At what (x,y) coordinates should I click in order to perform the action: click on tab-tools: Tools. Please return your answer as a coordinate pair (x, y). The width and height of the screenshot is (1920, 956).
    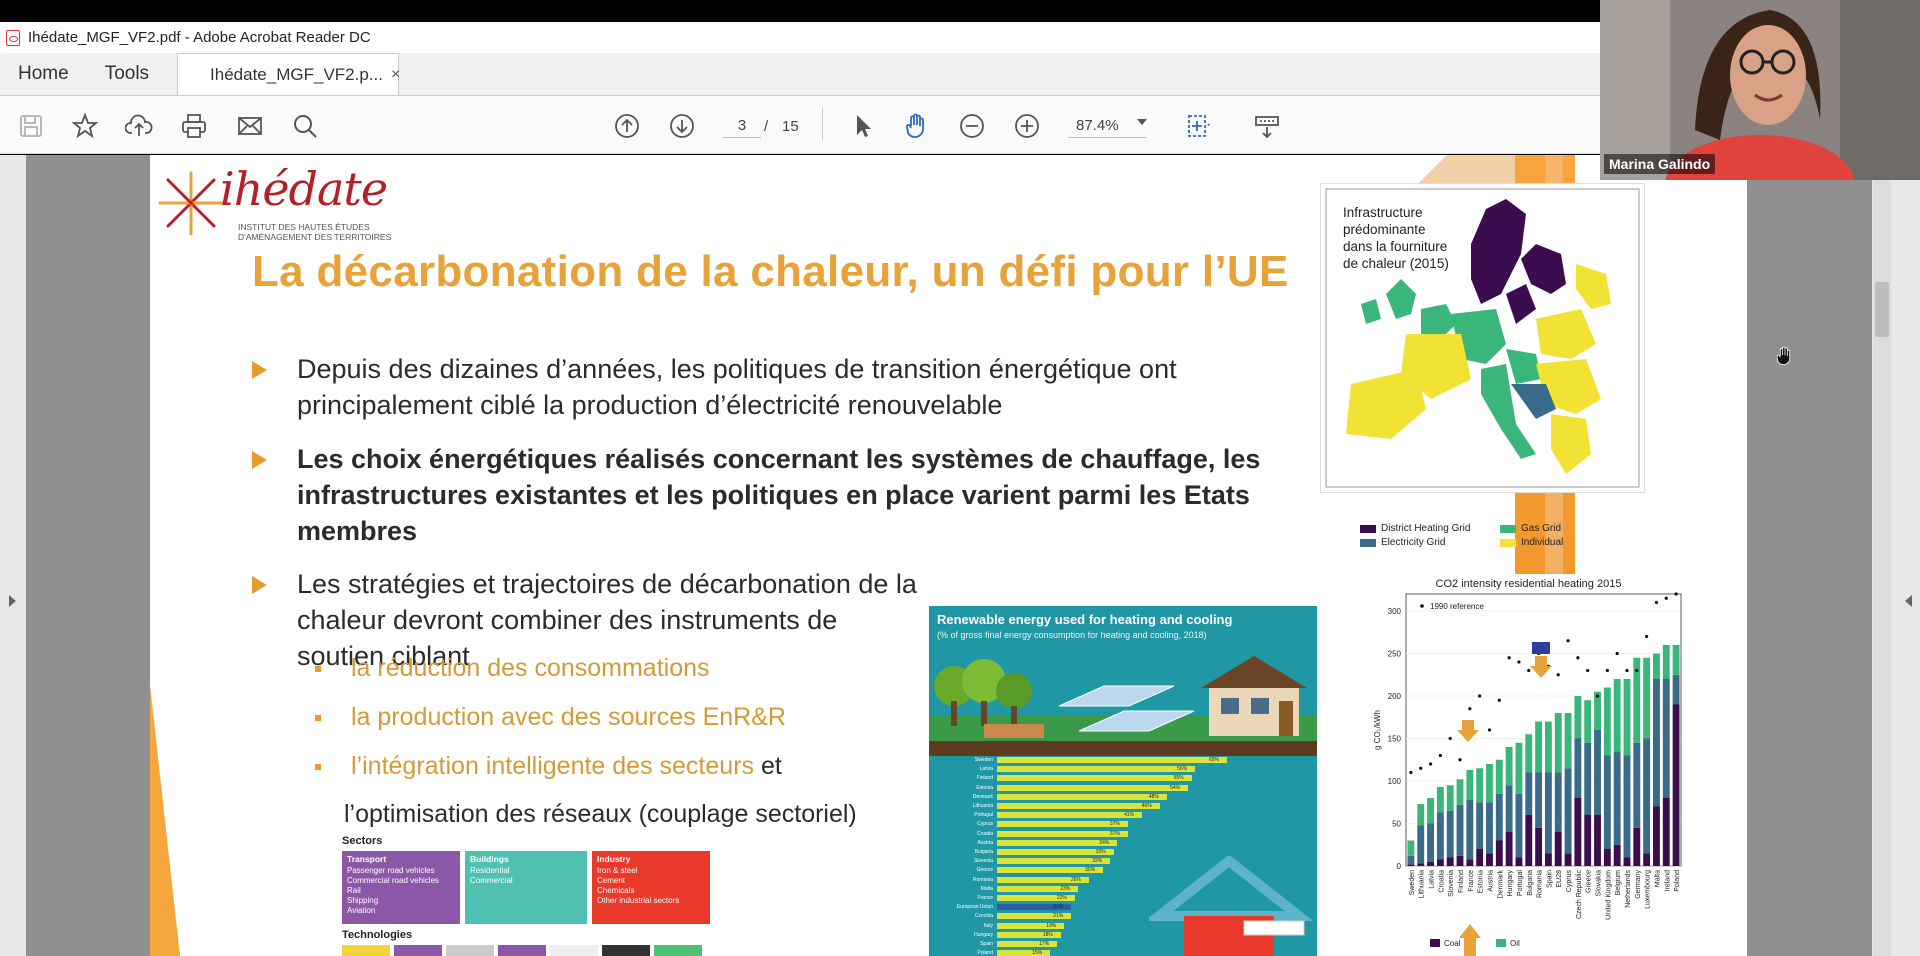
    Looking at the image, I should click on (127, 73).